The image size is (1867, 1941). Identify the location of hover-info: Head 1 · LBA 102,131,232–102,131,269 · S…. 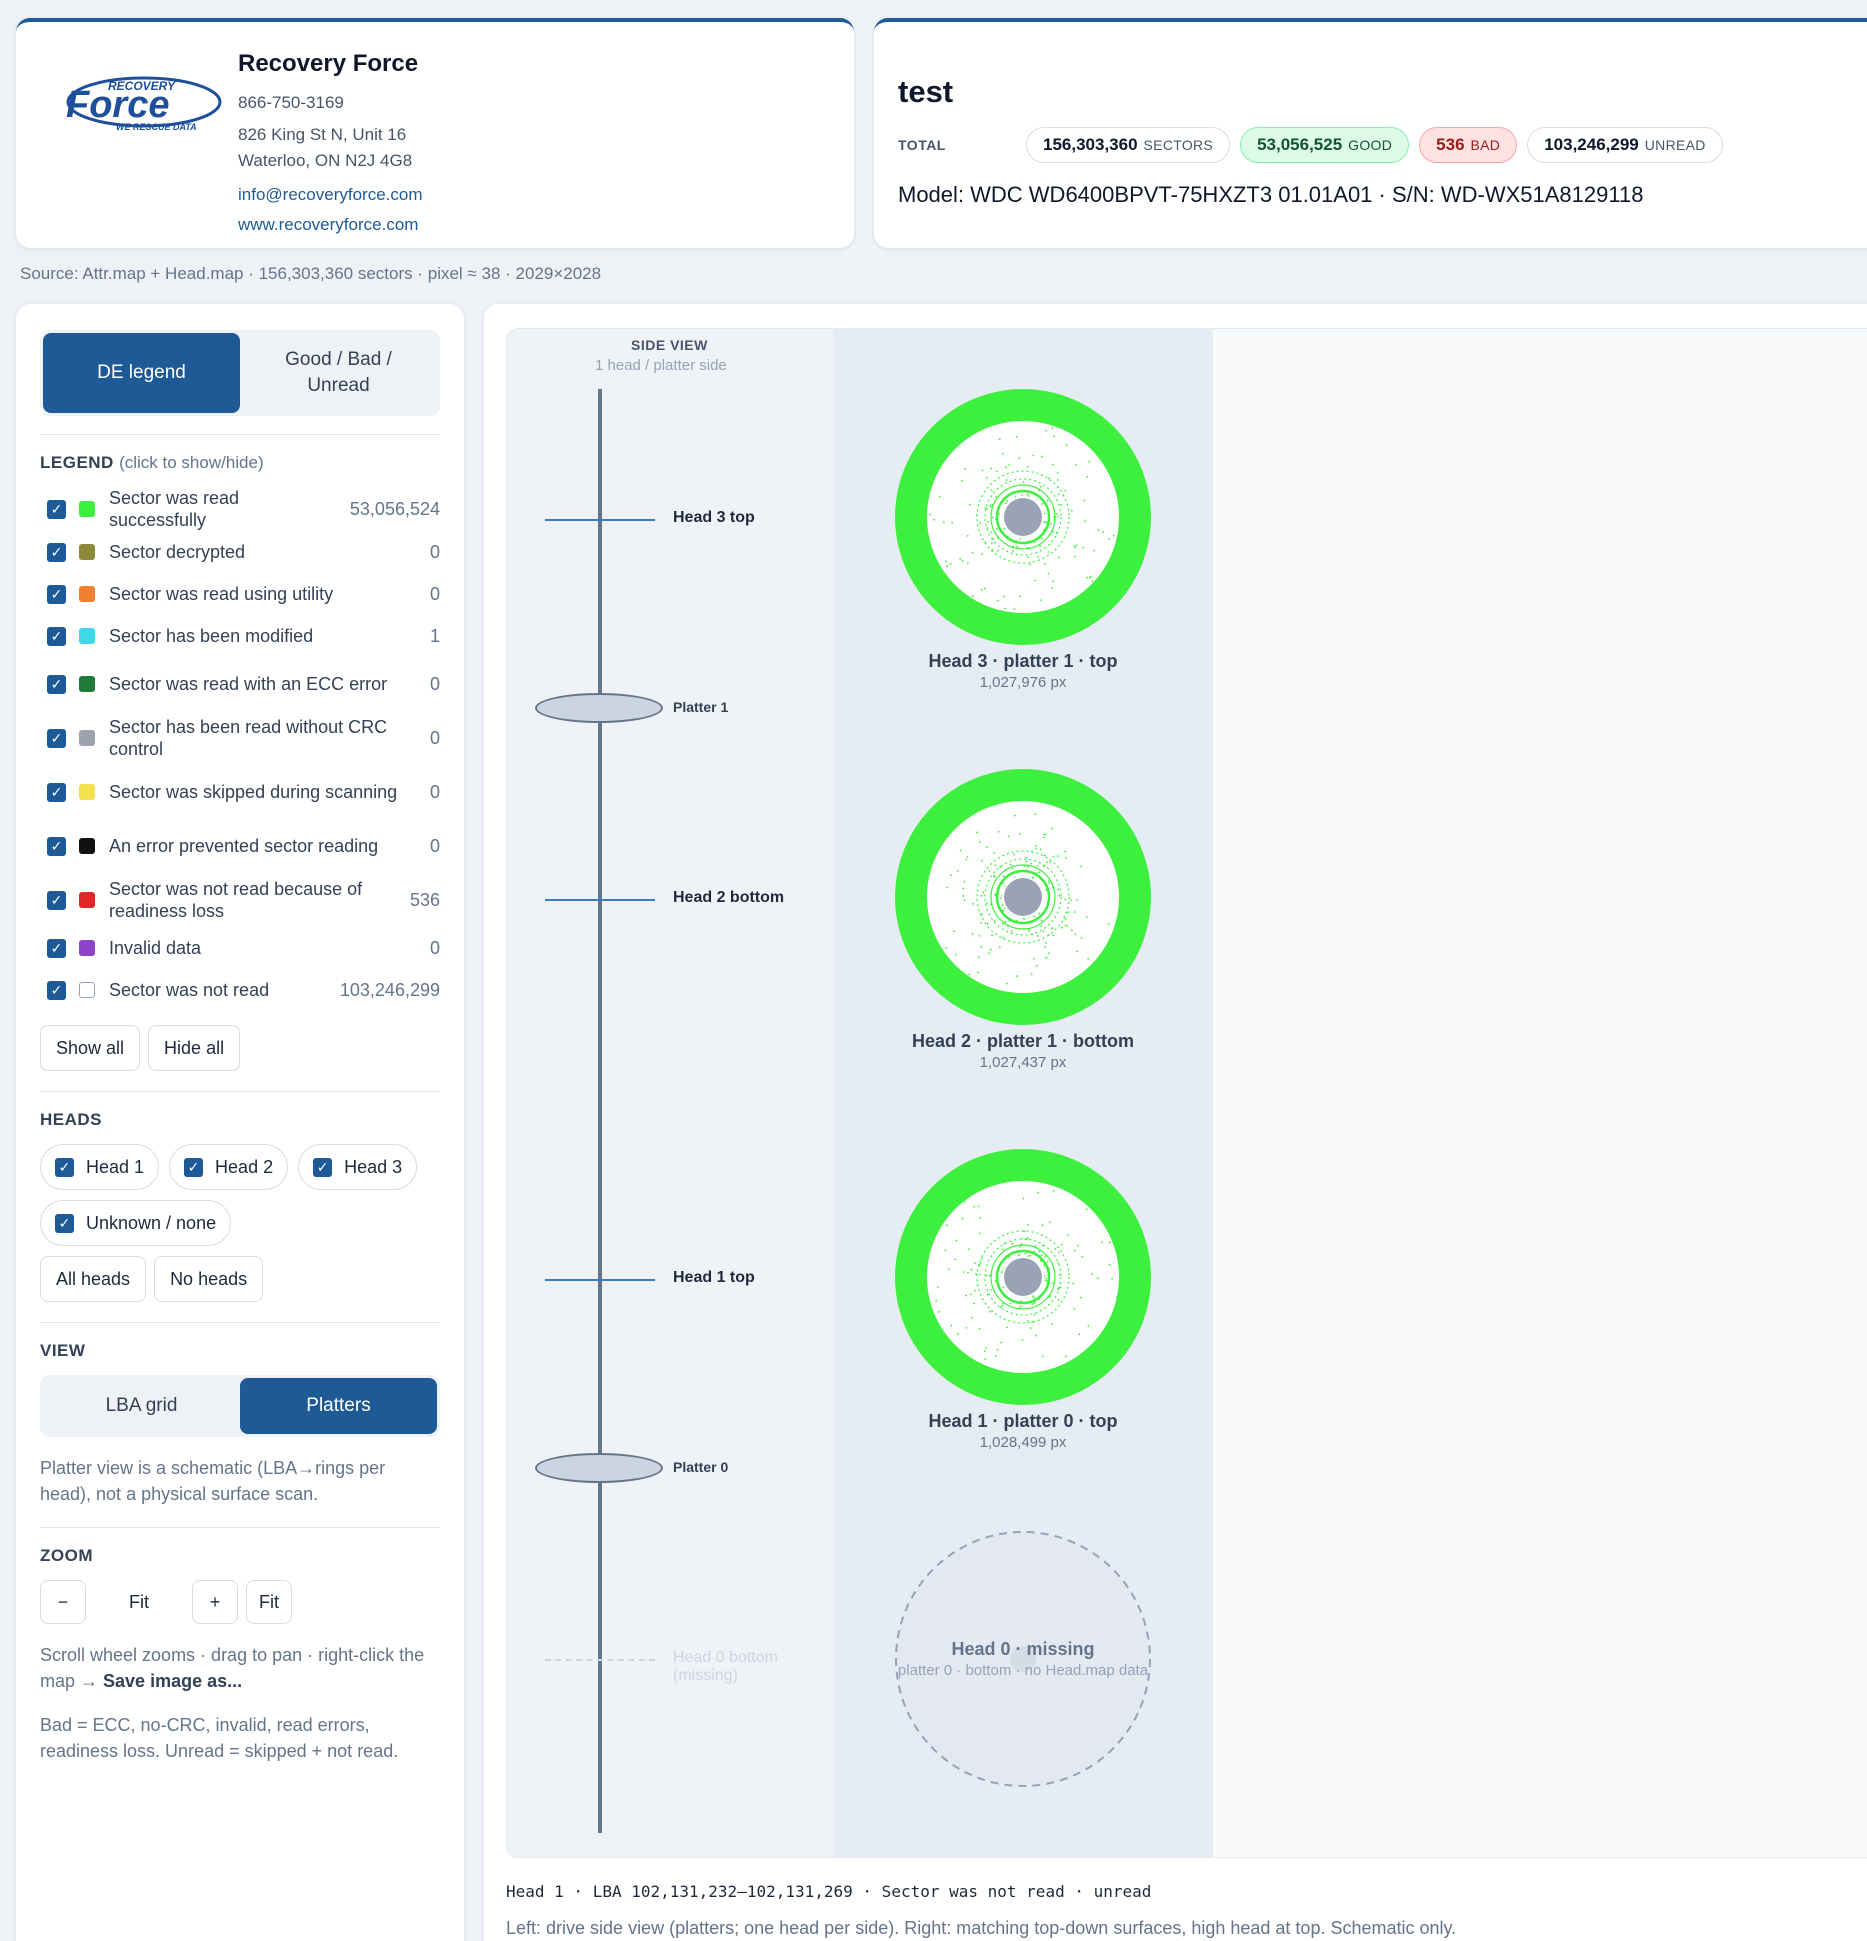
(829, 1891).